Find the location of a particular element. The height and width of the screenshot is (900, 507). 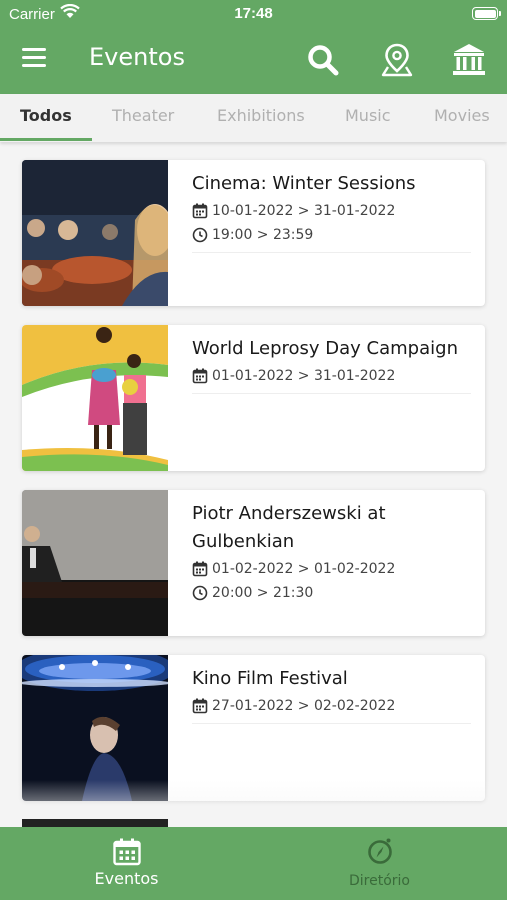

event-date-range: 27-01-2022 > 02-02-2022 is located at coordinates (304, 706).